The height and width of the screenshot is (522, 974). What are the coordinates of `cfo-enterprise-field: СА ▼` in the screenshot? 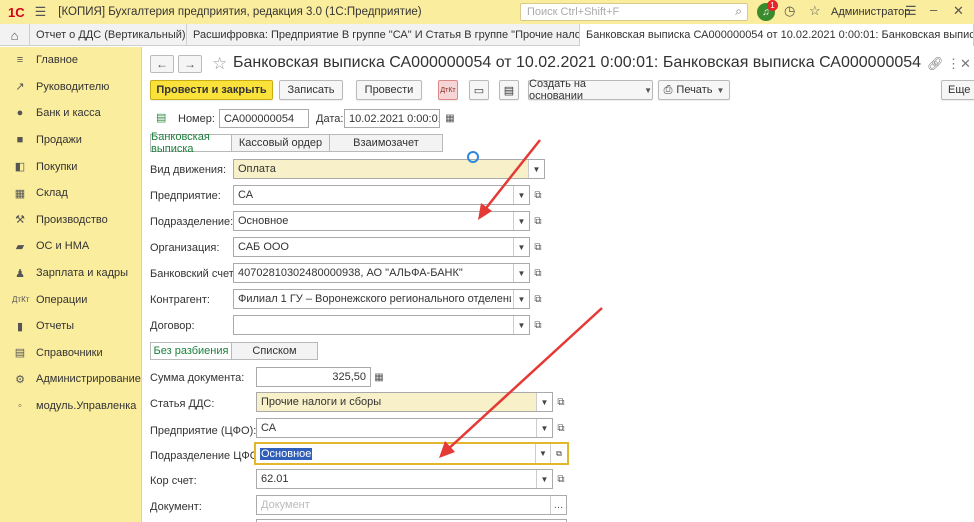 It's located at (404, 428).